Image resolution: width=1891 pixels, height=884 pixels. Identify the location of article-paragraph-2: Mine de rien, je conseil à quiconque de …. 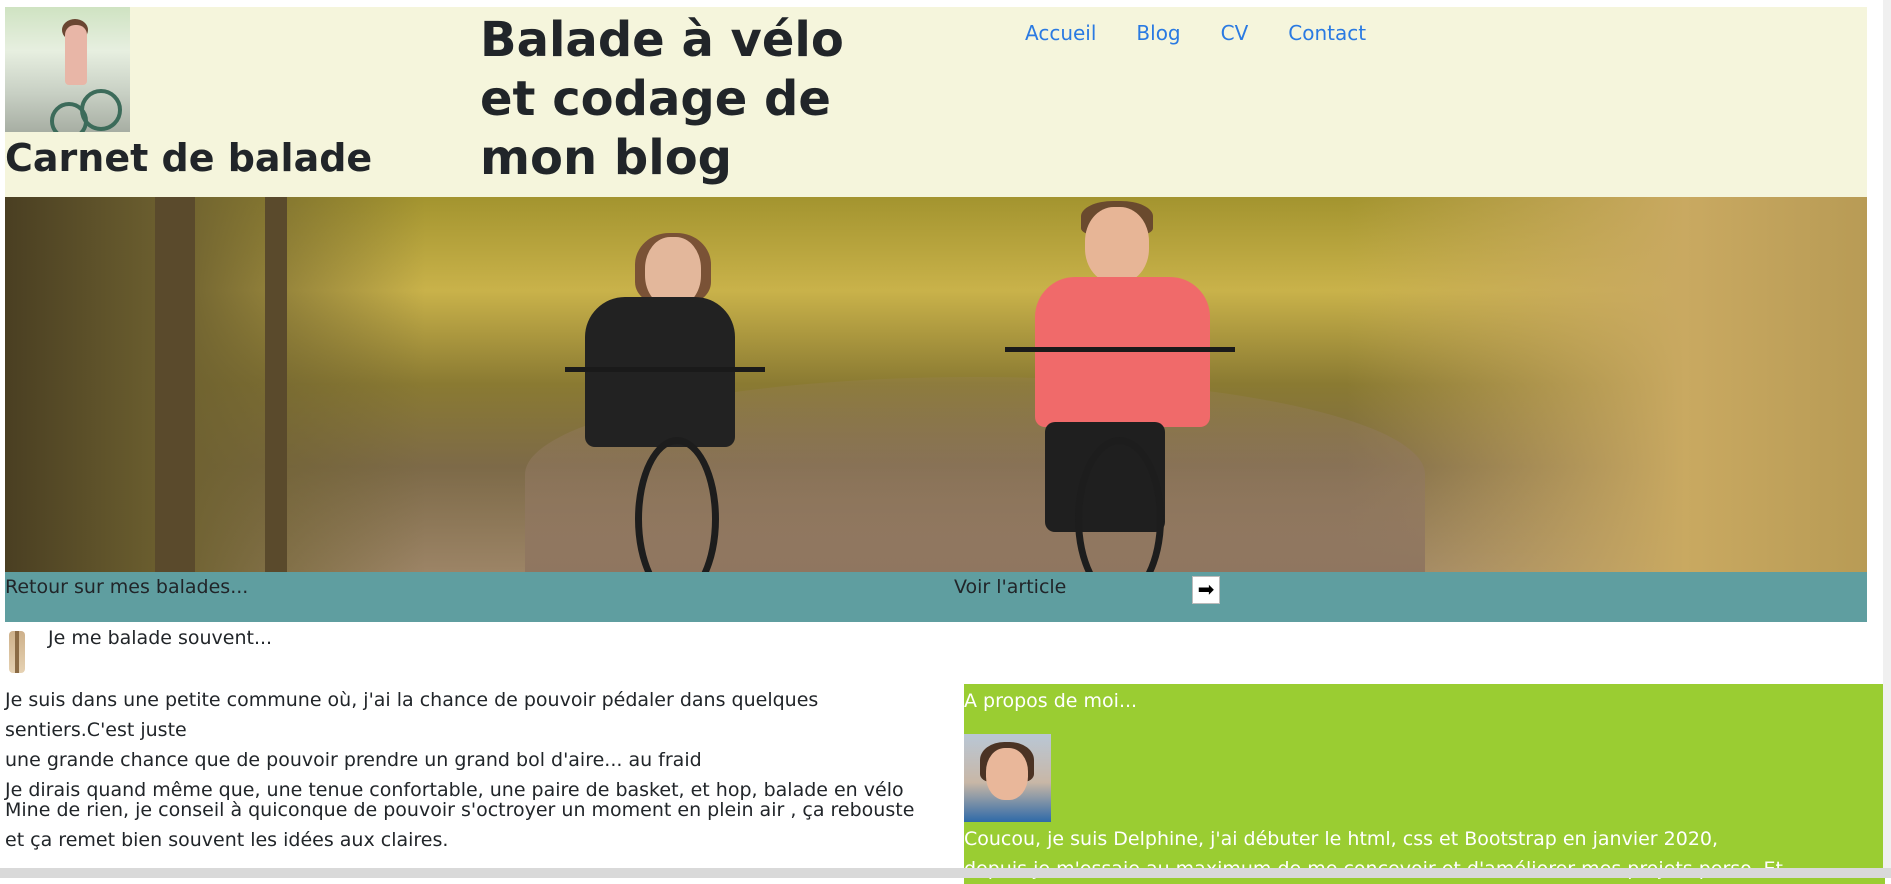
(460, 825).